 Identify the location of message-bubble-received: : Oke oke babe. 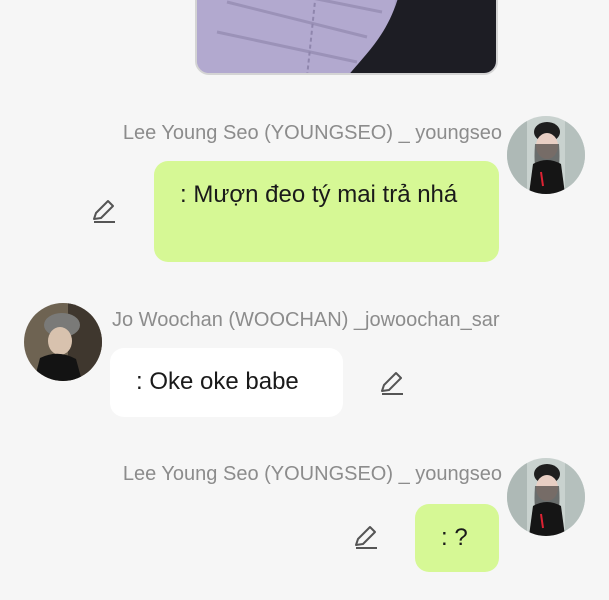
(226, 382).